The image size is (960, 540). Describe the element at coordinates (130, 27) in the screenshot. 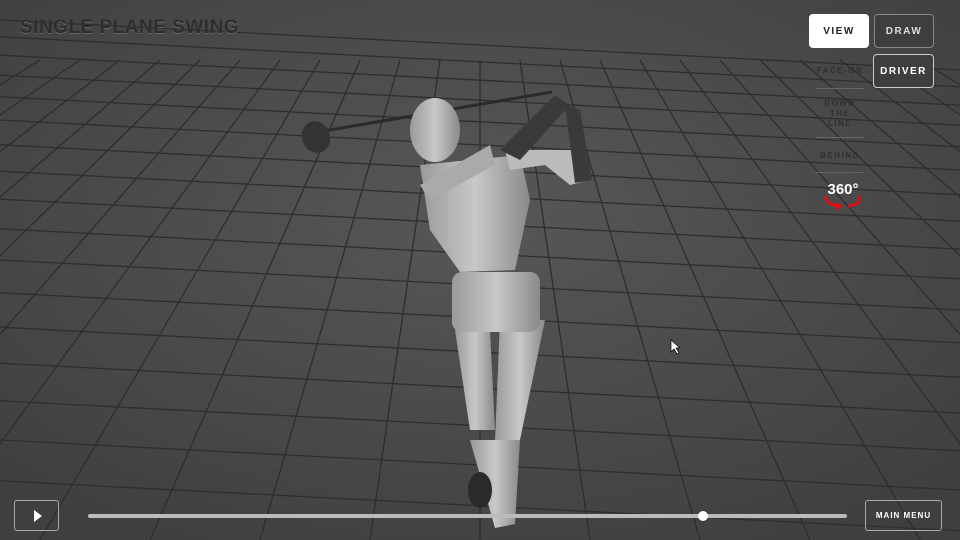

I see `page-title: SINGLE PLANE SWING` at that location.